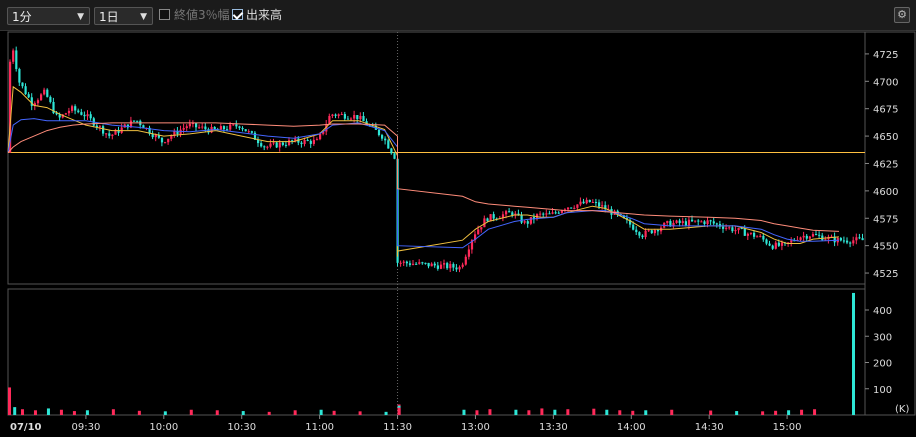 The width and height of the screenshot is (916, 437). What do you see at coordinates (475, 427) in the screenshot?
I see `time-tick-label: 13:00` at bounding box center [475, 427].